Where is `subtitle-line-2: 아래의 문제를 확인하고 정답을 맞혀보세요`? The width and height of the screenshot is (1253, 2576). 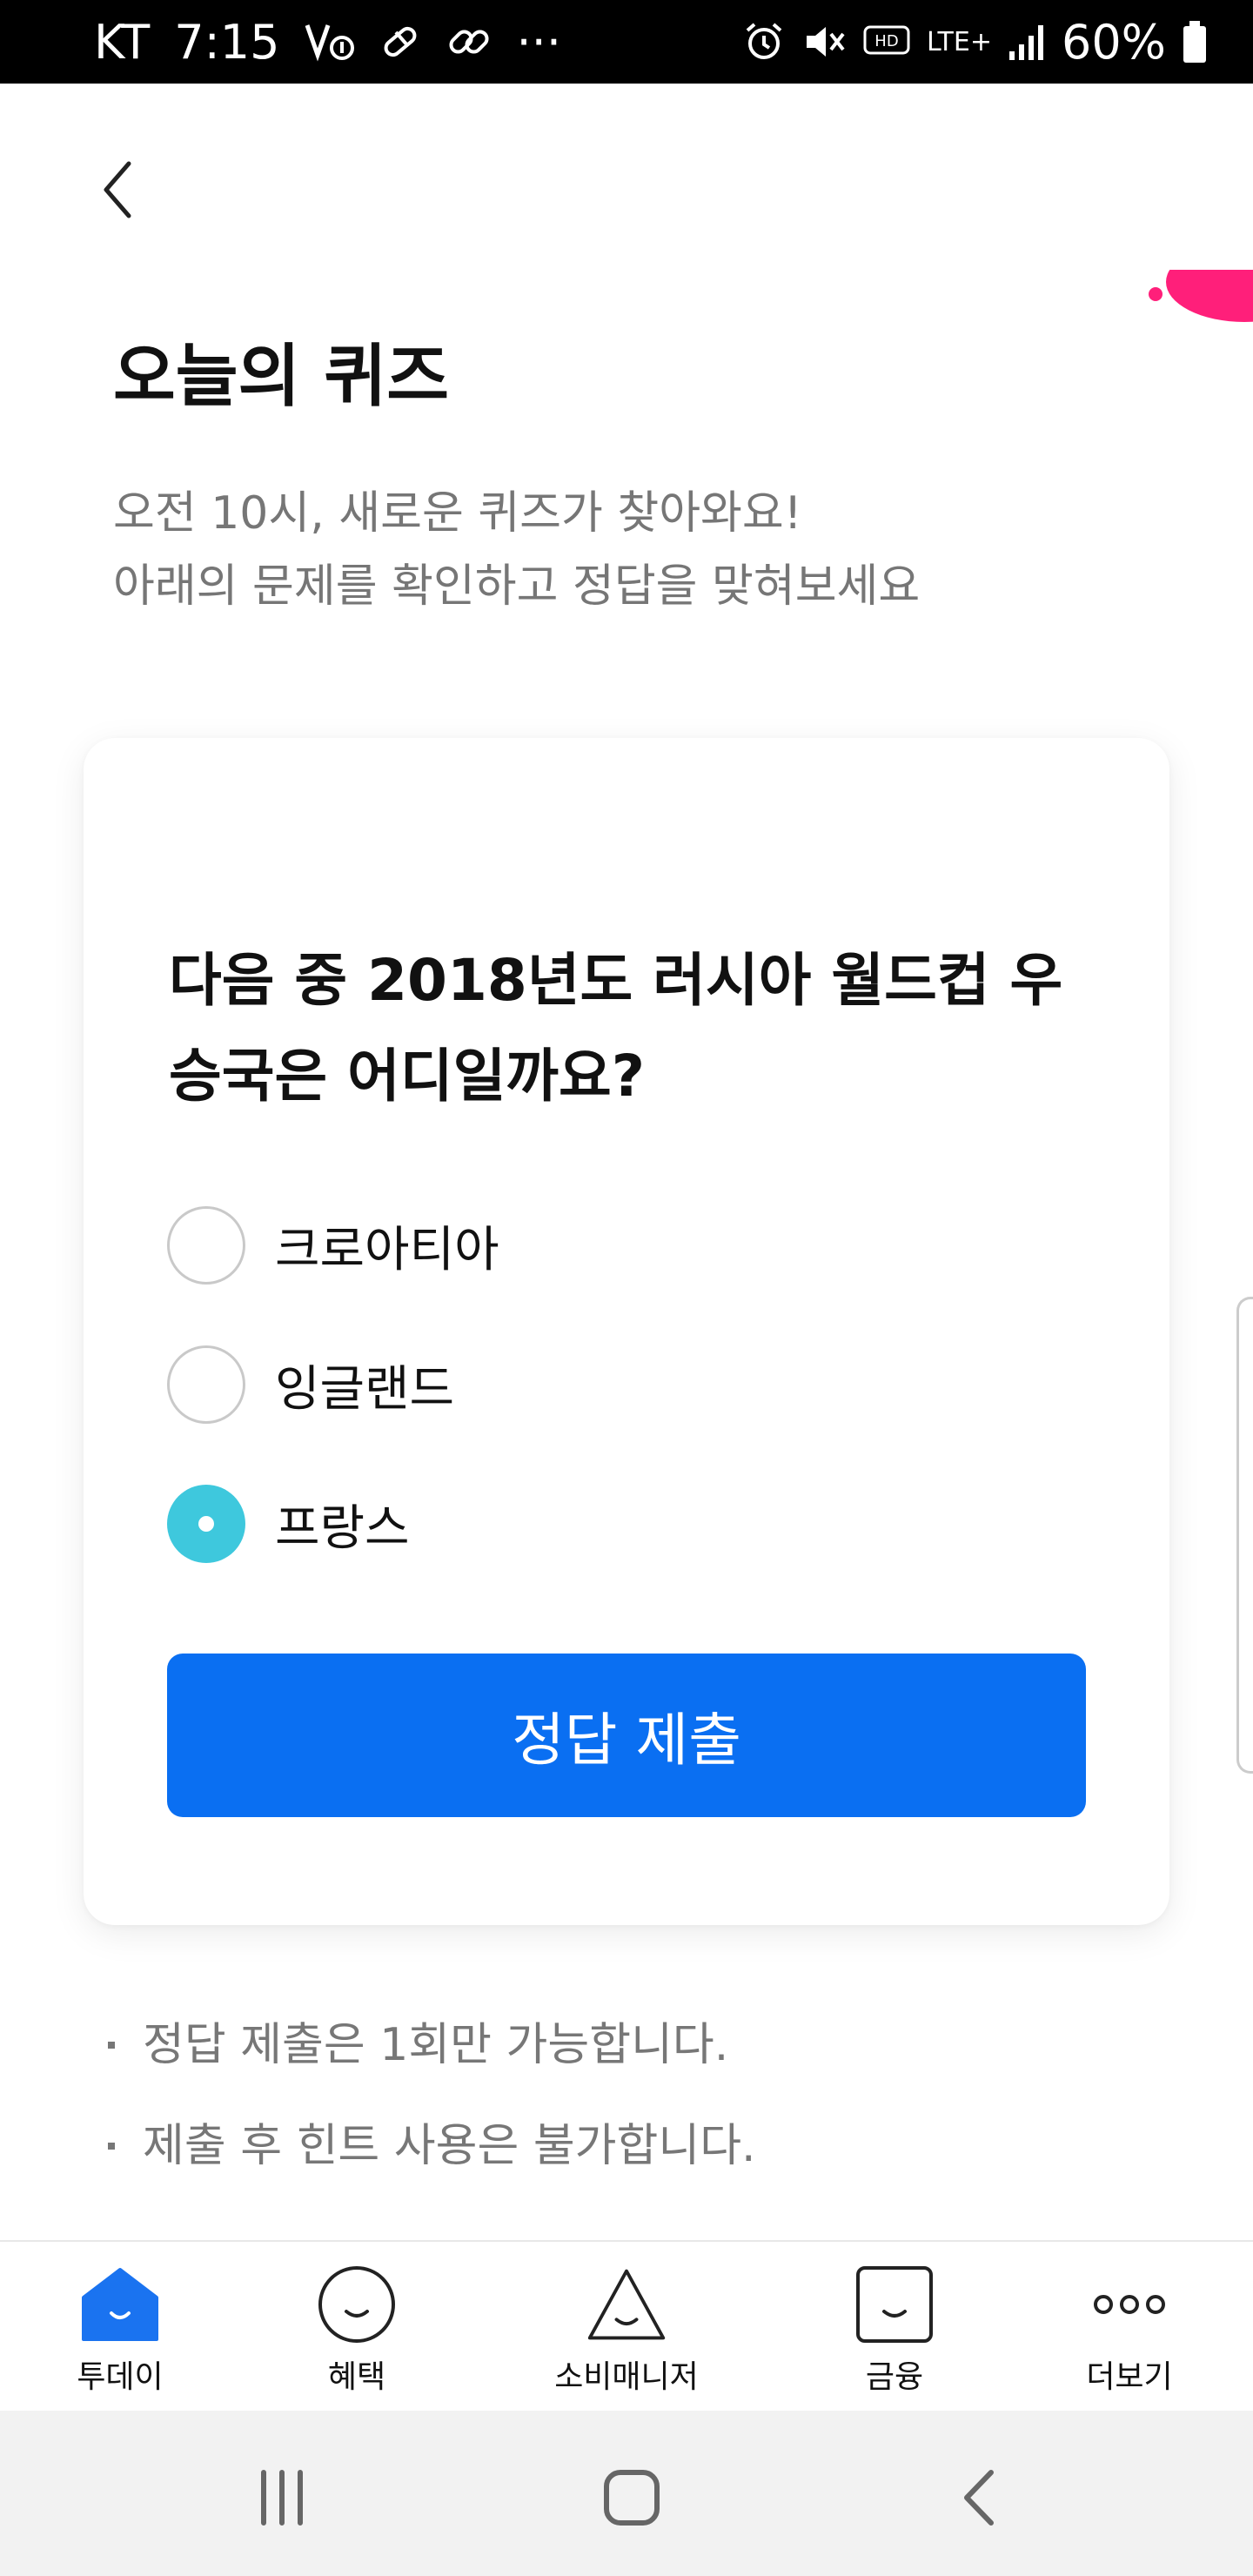 subtitle-line-2: 아래의 문제를 확인하고 정답을 맞혀보세요 is located at coordinates (517, 586).